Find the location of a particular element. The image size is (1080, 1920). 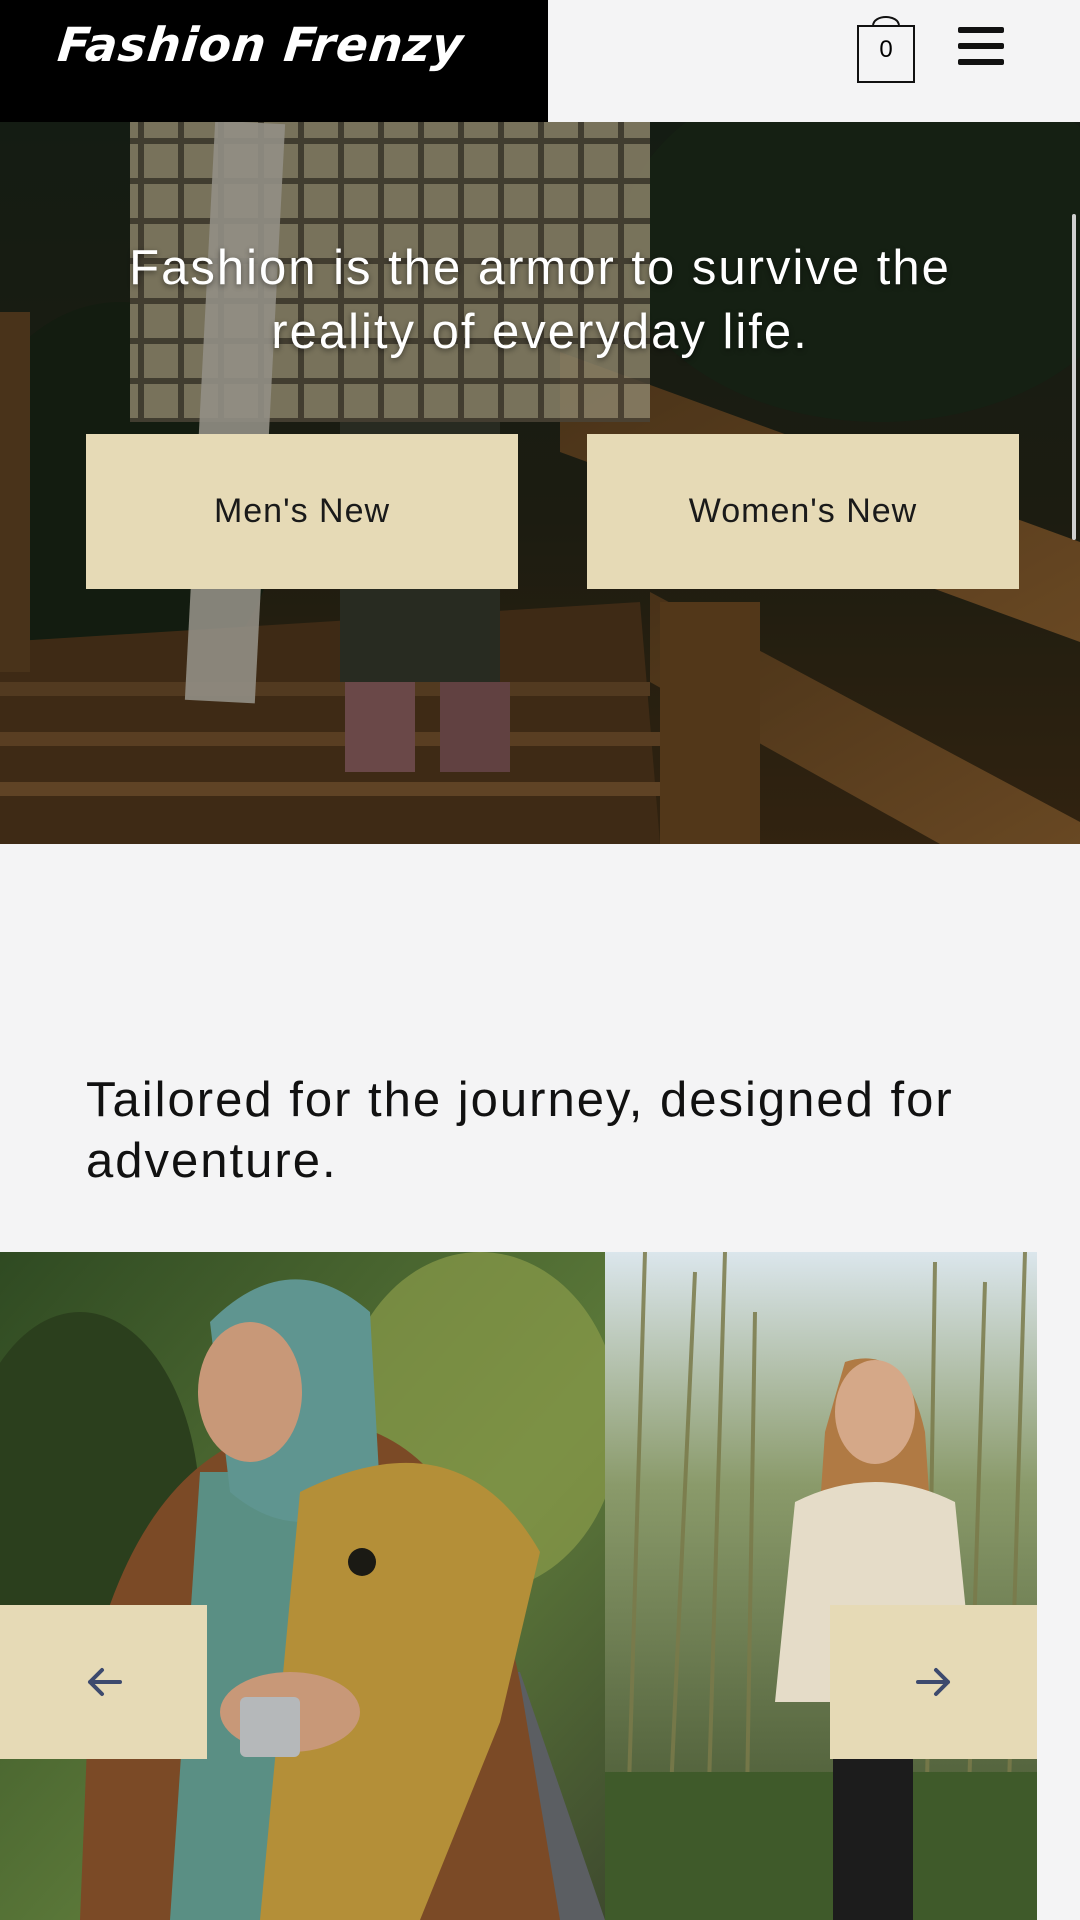

logo-block: Fashion Frenzy is located at coordinates (274, 61).